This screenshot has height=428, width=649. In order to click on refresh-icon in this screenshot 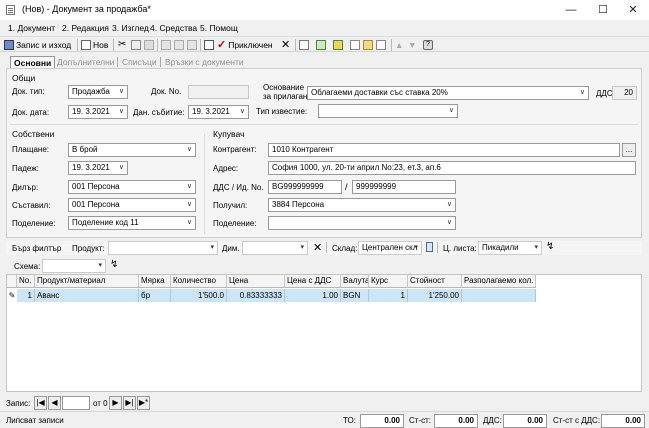, I will do `click(321, 45)`.